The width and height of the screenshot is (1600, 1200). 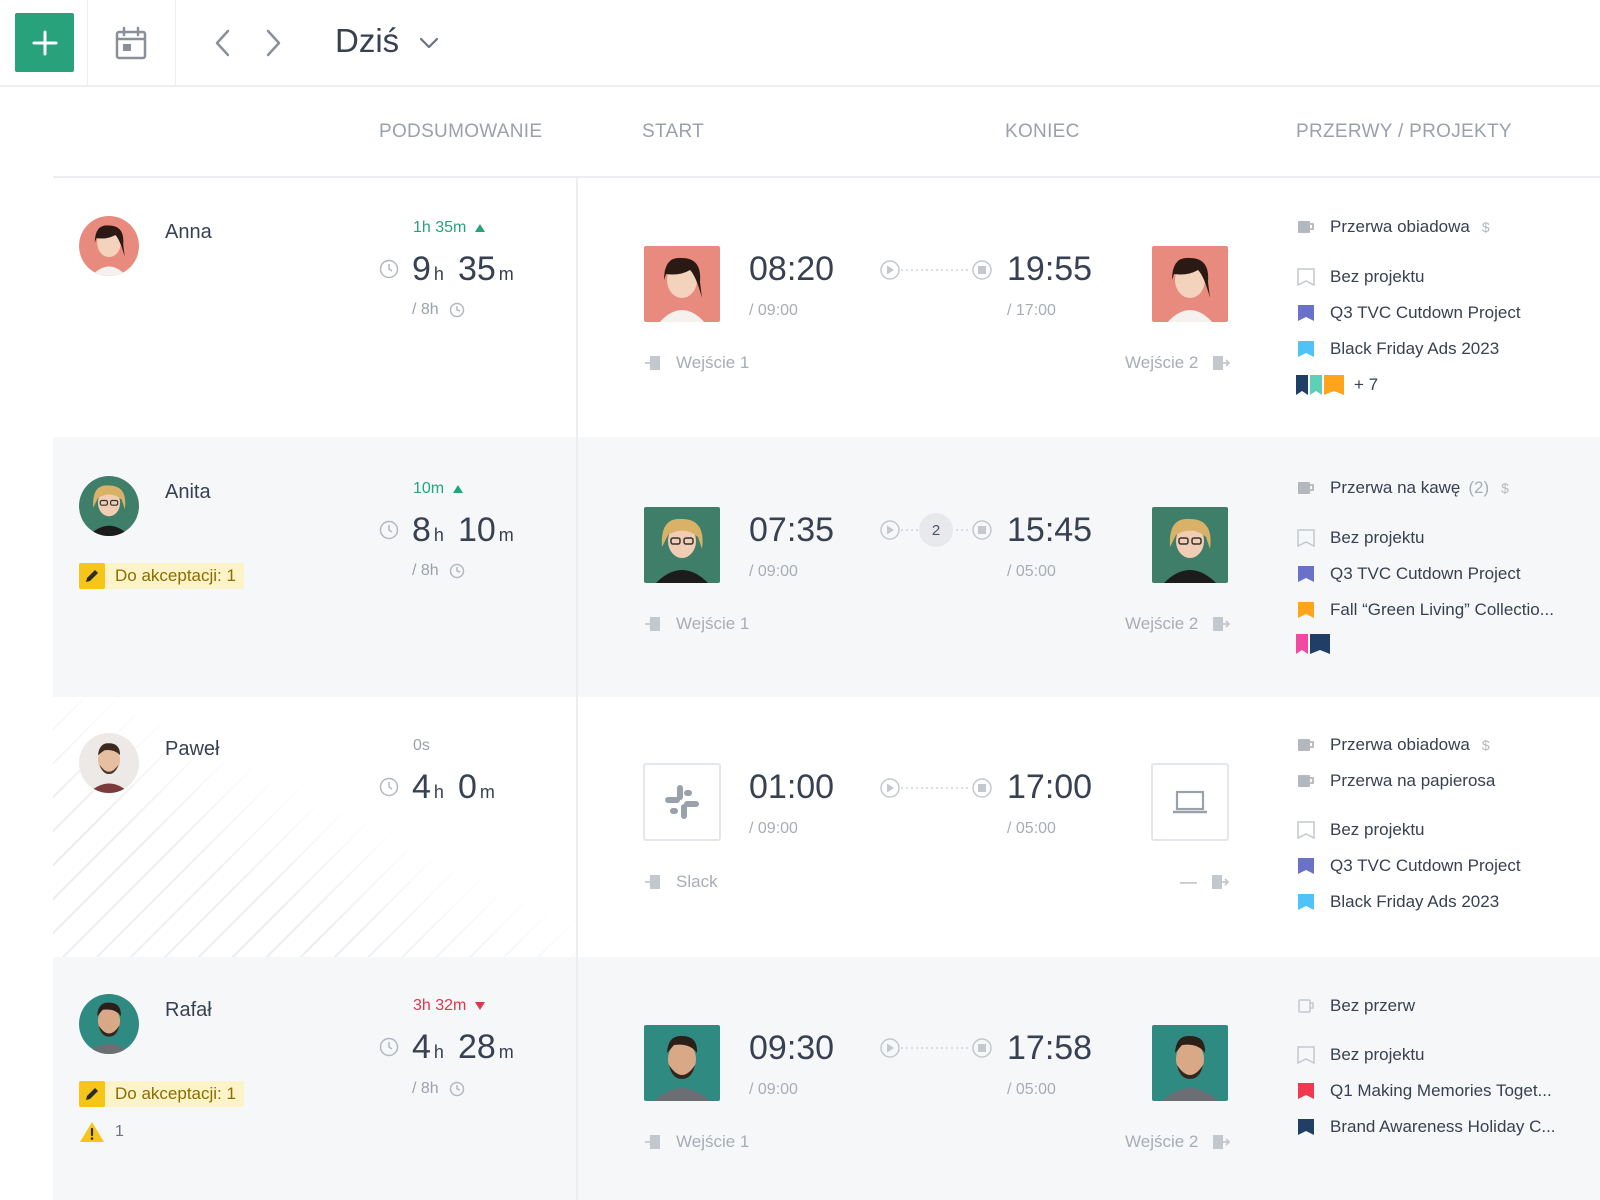 What do you see at coordinates (936, 1048) in the screenshot?
I see `time-connector` at bounding box center [936, 1048].